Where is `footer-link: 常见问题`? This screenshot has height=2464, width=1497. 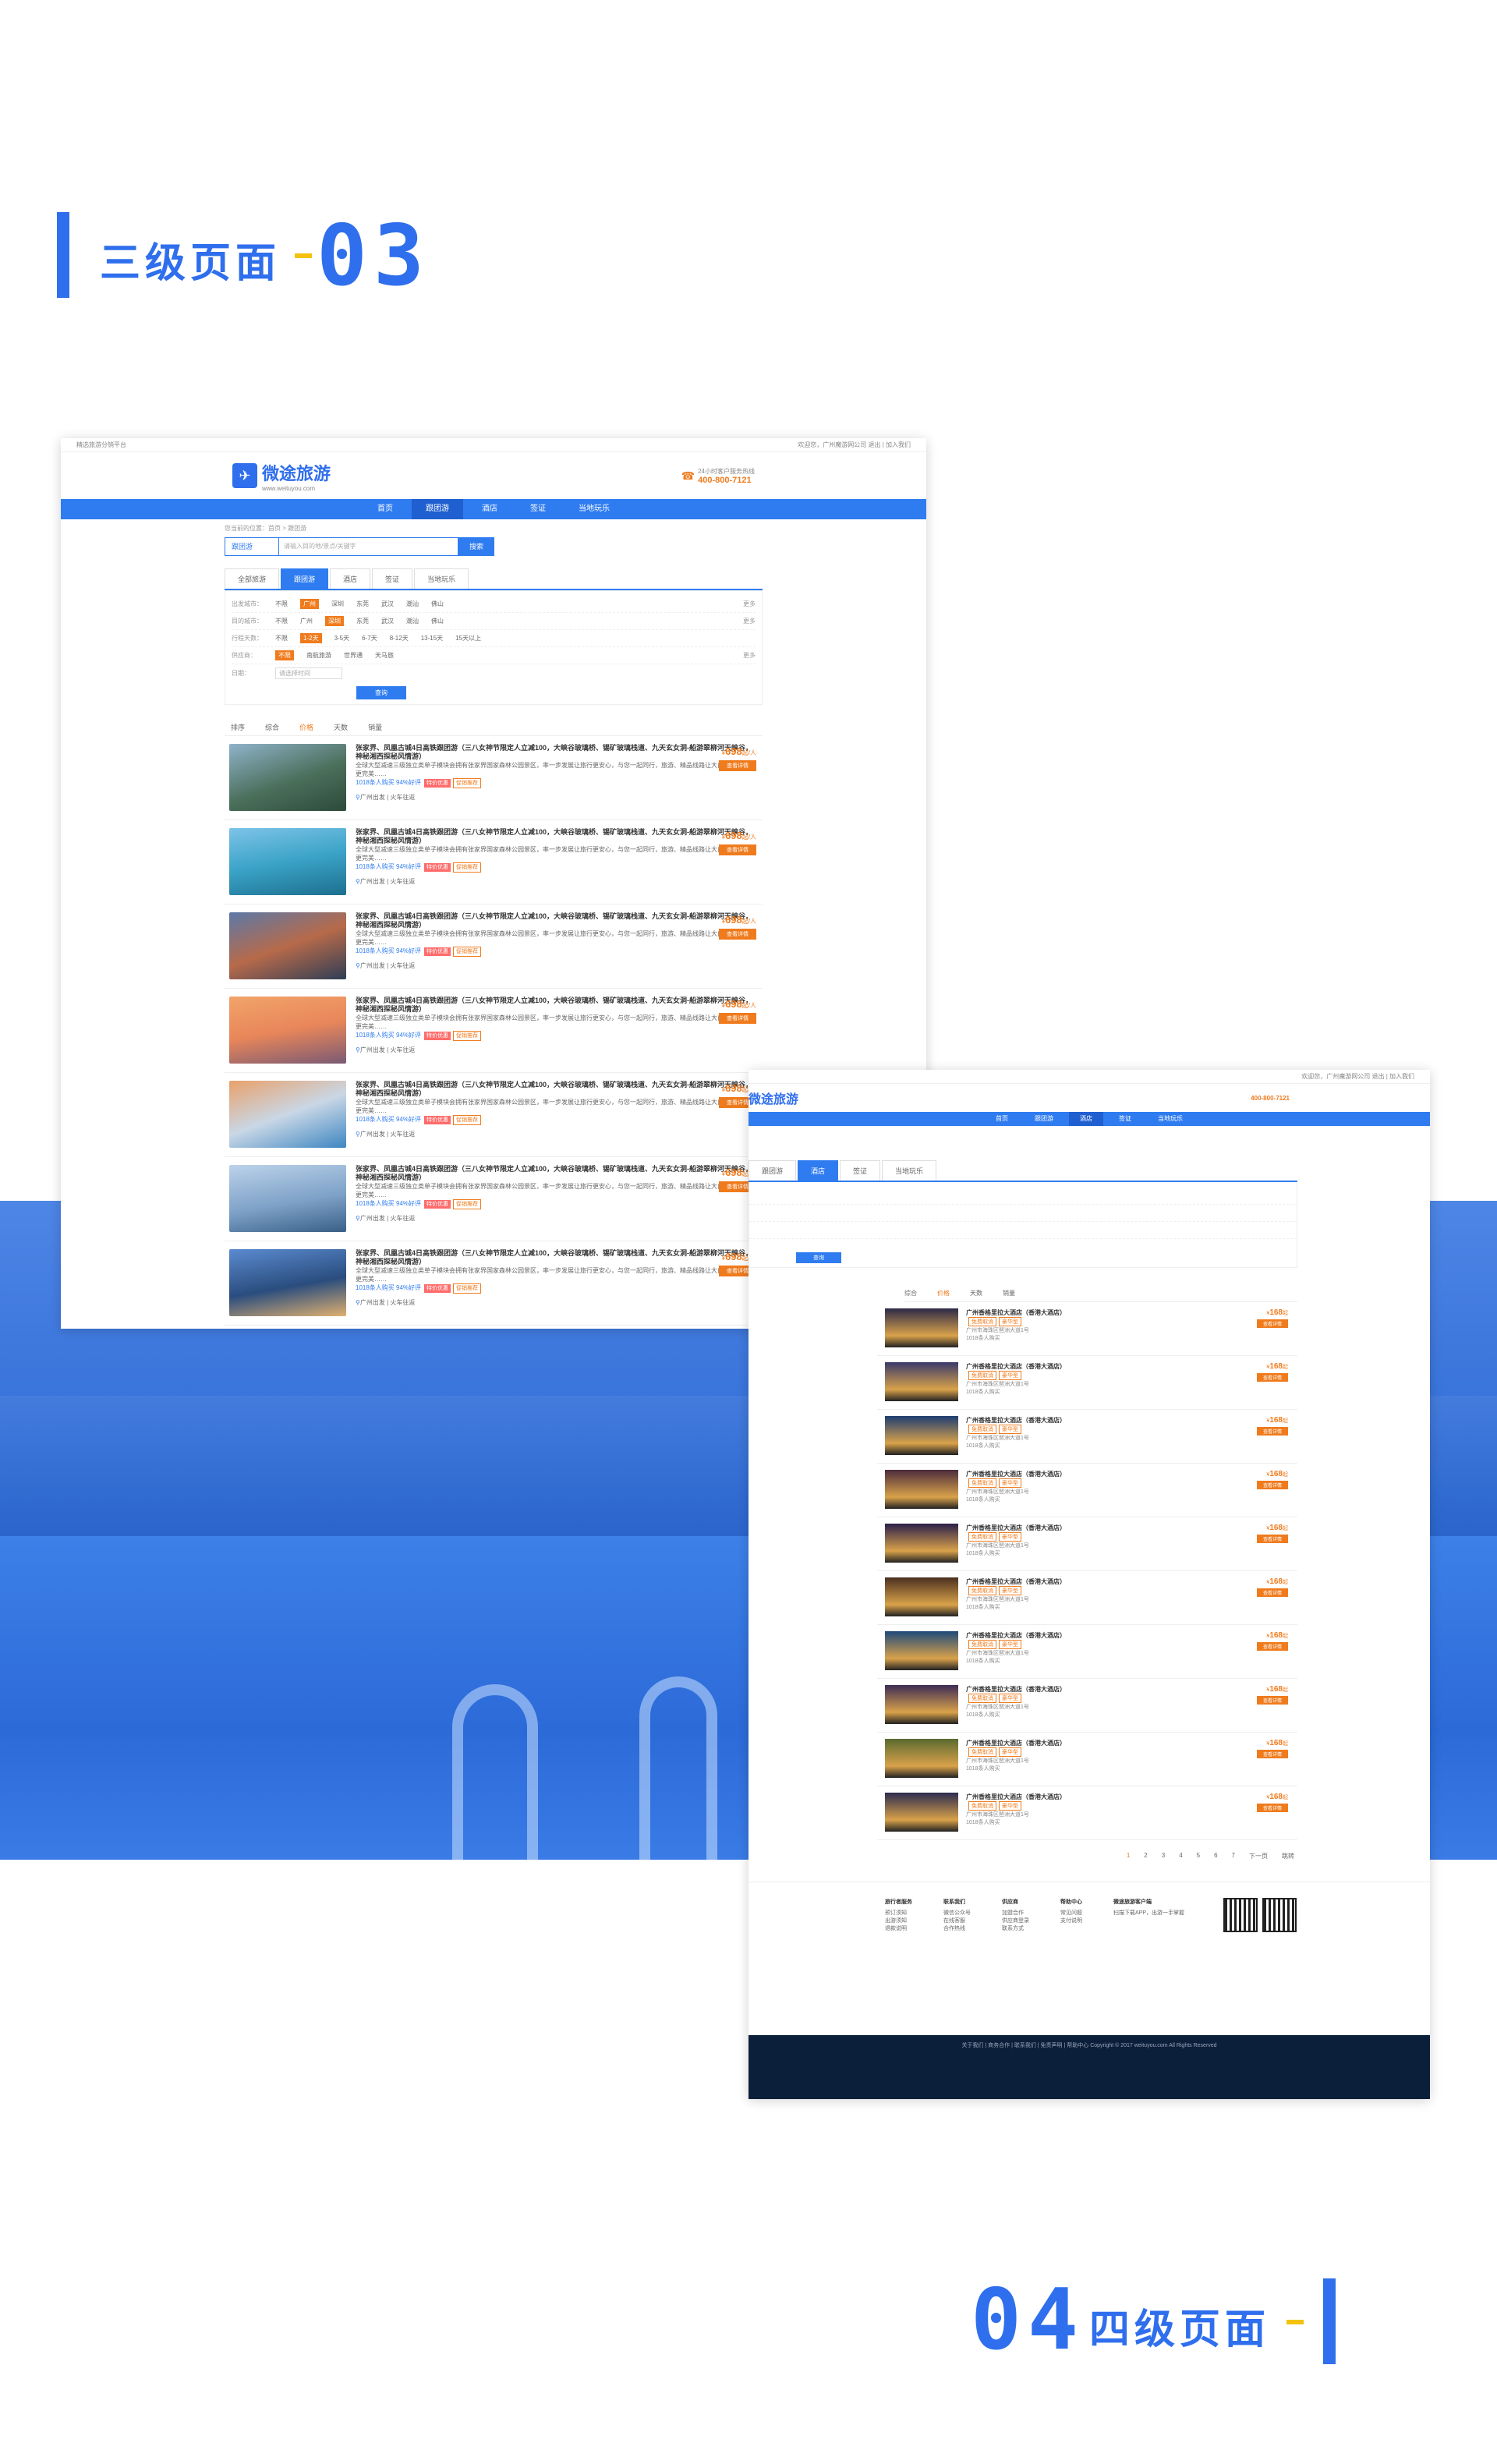
footer-link: 常见问题 is located at coordinates (1071, 1913).